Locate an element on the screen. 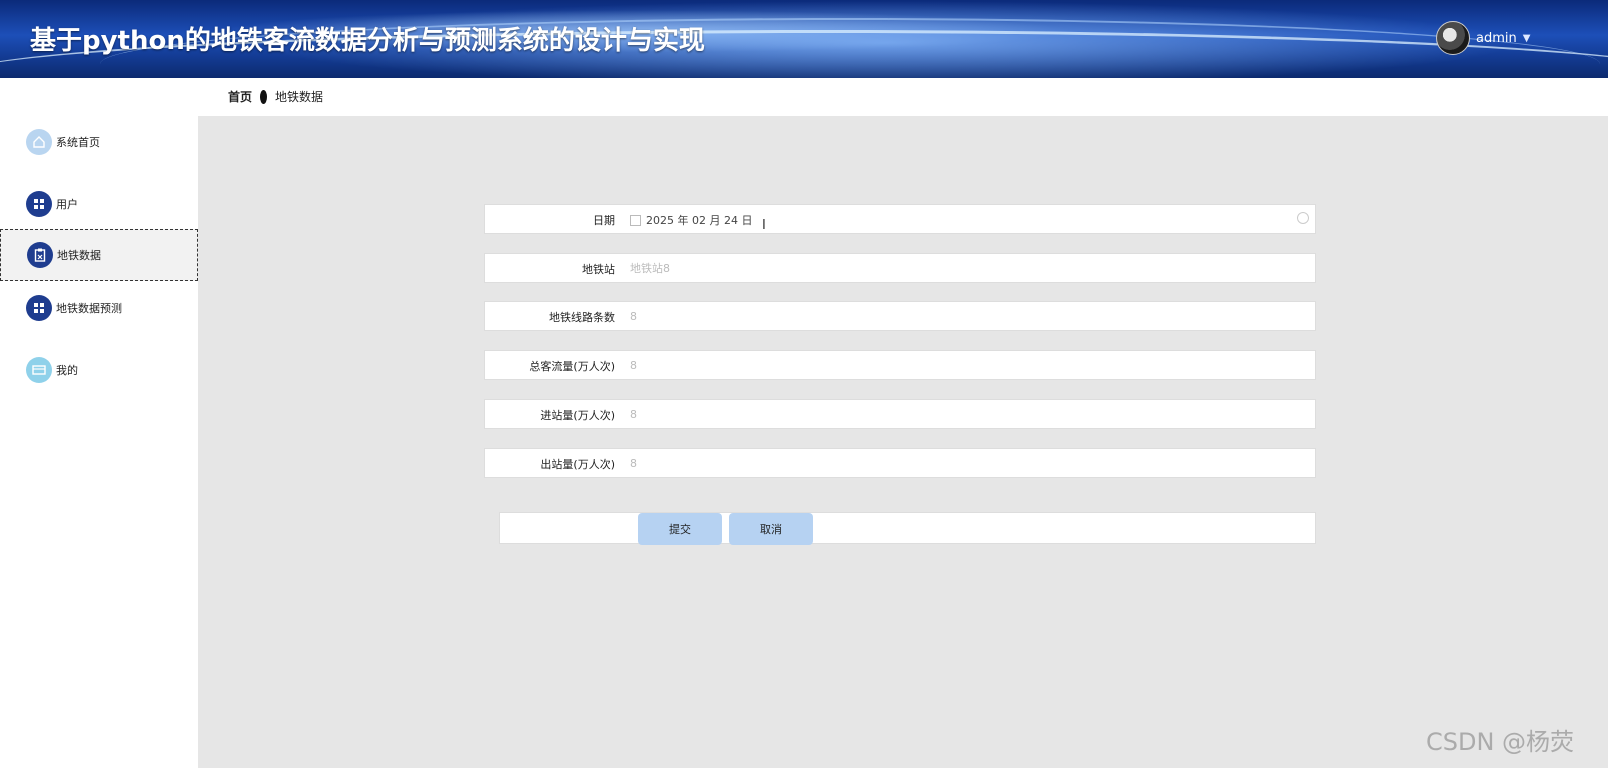 The width and height of the screenshot is (1608, 768). user-avatar-icon is located at coordinates (1453, 38).